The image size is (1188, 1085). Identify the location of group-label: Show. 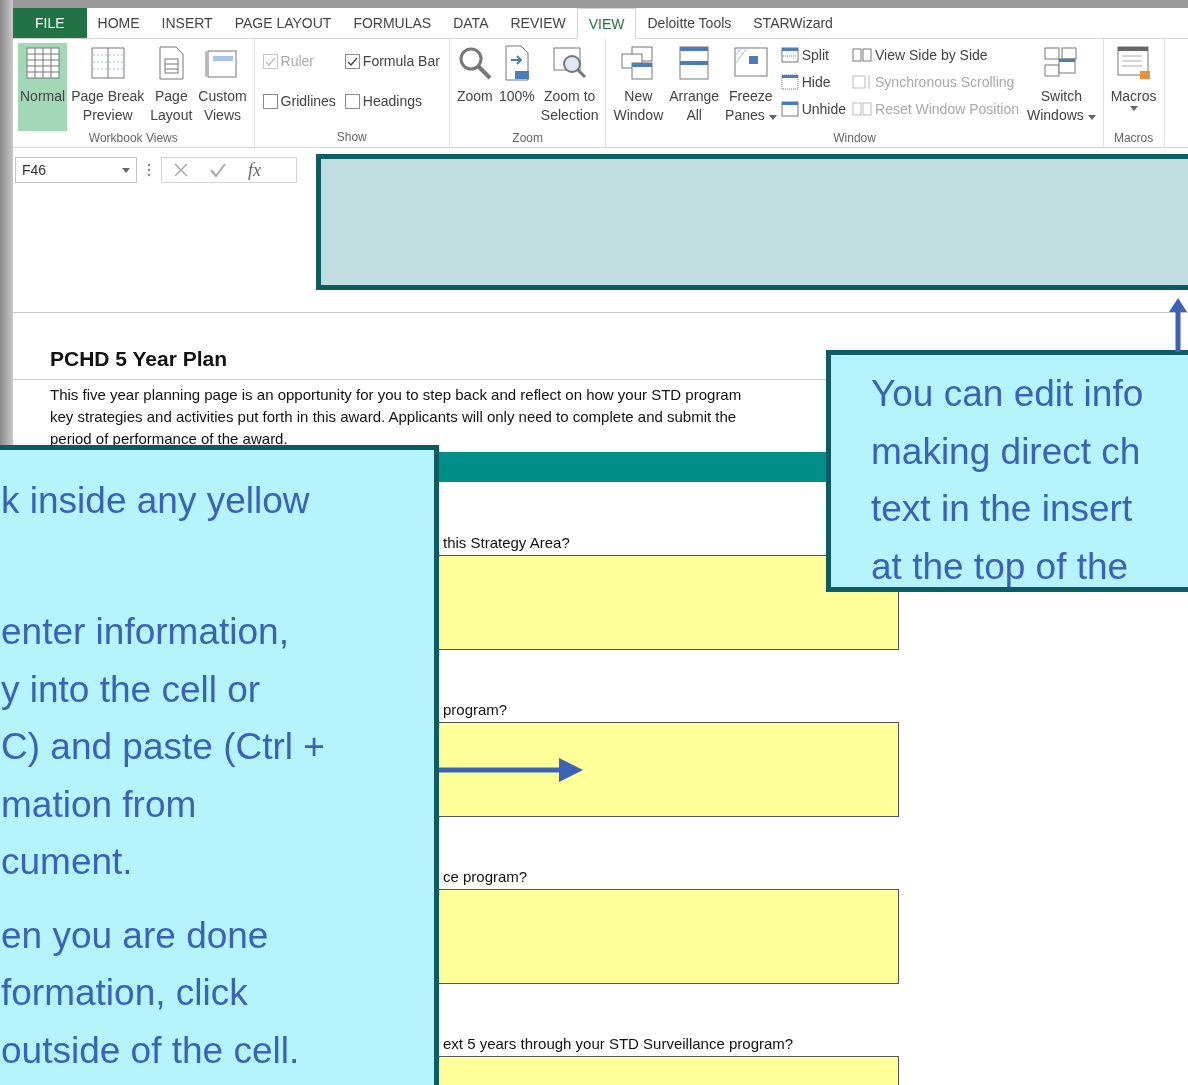
(351, 138).